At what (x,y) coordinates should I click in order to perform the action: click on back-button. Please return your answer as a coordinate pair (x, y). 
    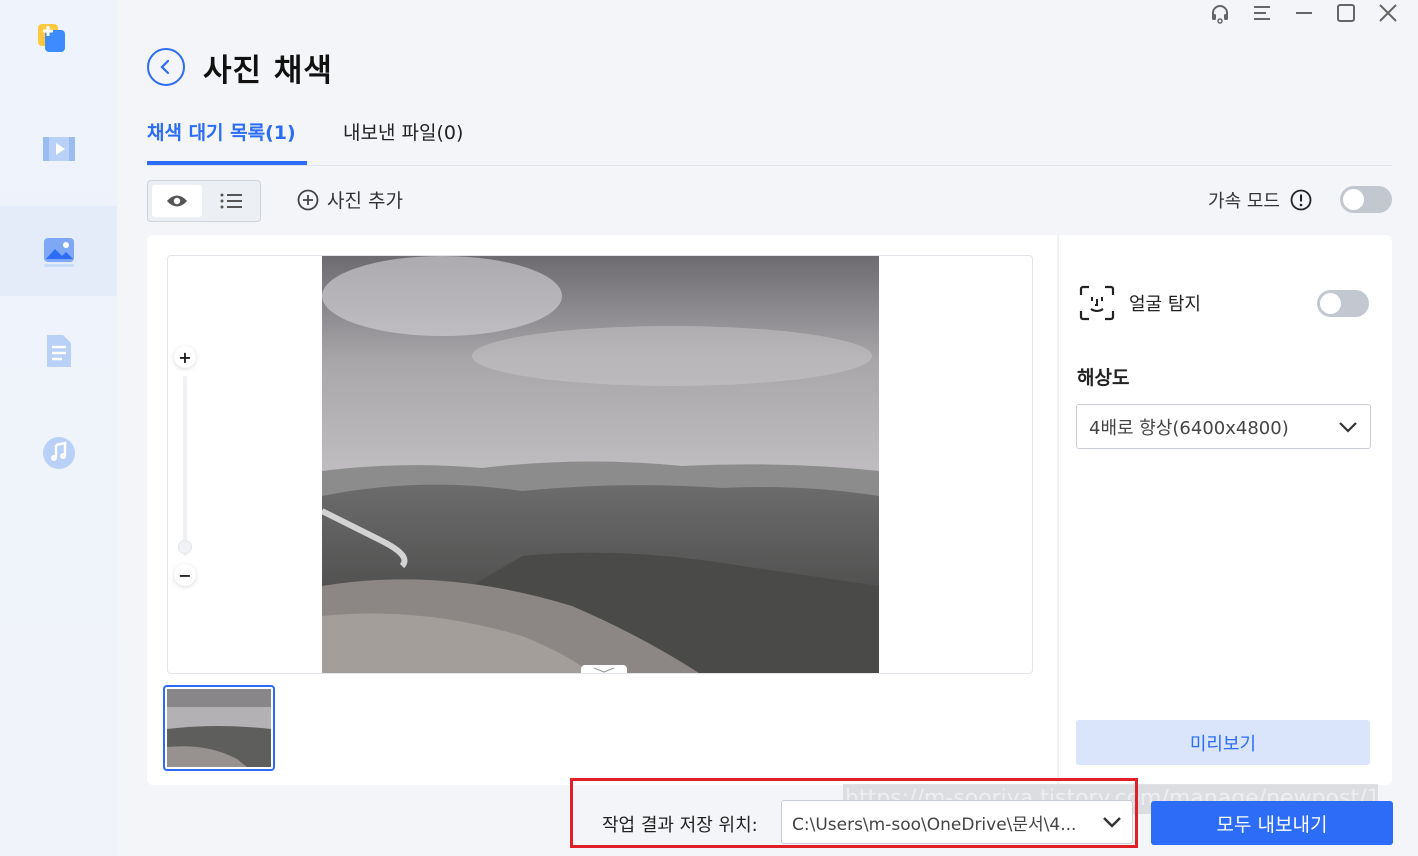
    Looking at the image, I should click on (166, 67).